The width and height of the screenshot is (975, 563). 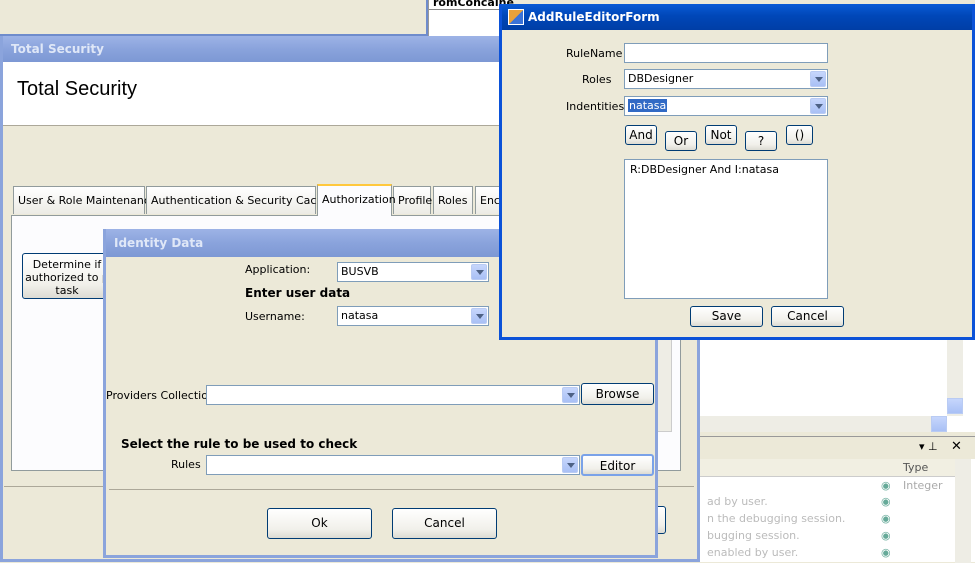 I want to click on tab-authorization: Authorization, so click(x=356, y=200).